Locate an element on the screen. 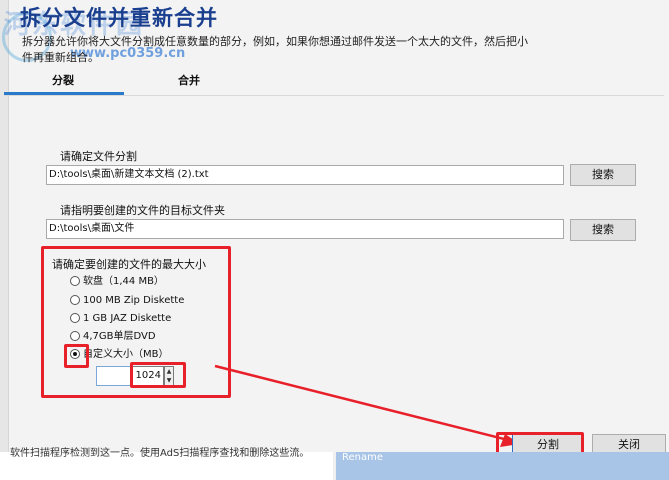  background-rename-text: Rename is located at coordinates (363, 457).